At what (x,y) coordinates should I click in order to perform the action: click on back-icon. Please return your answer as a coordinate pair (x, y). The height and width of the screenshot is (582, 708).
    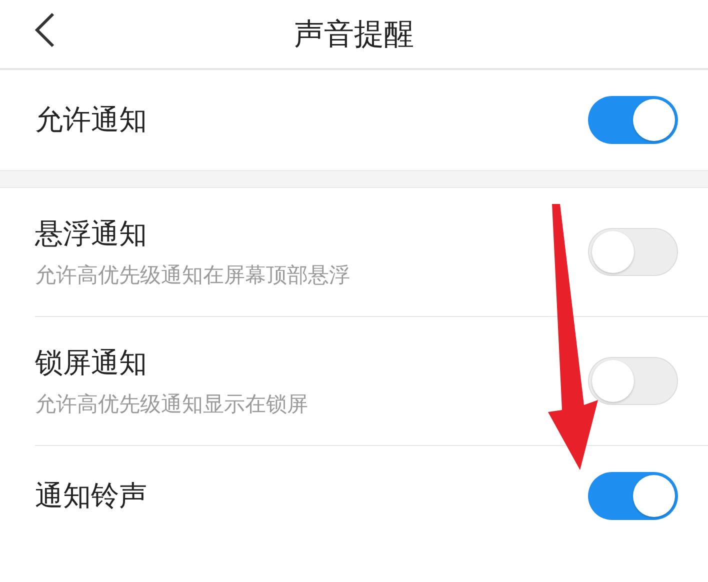
    Looking at the image, I should click on (45, 30).